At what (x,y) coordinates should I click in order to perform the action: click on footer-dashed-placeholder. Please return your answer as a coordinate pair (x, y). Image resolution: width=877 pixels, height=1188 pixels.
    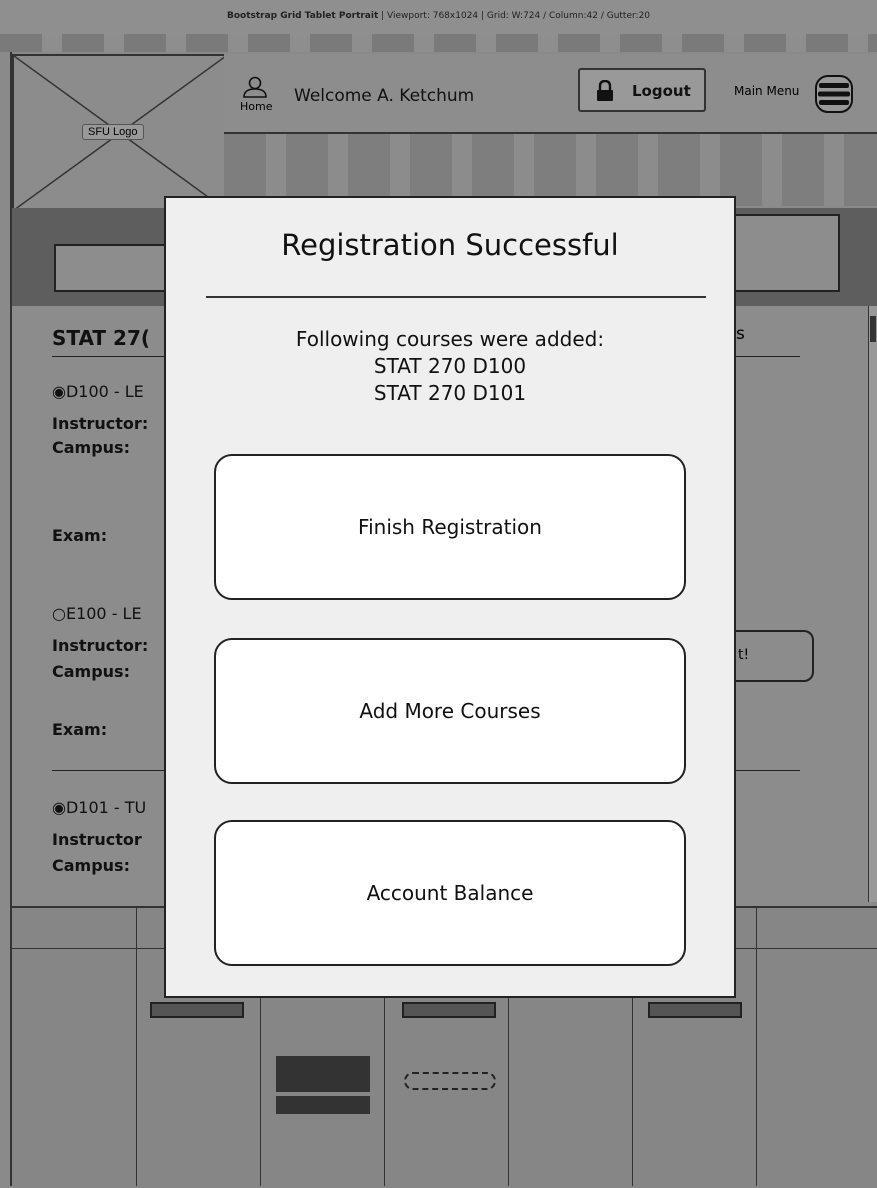
    Looking at the image, I should click on (450, 1081).